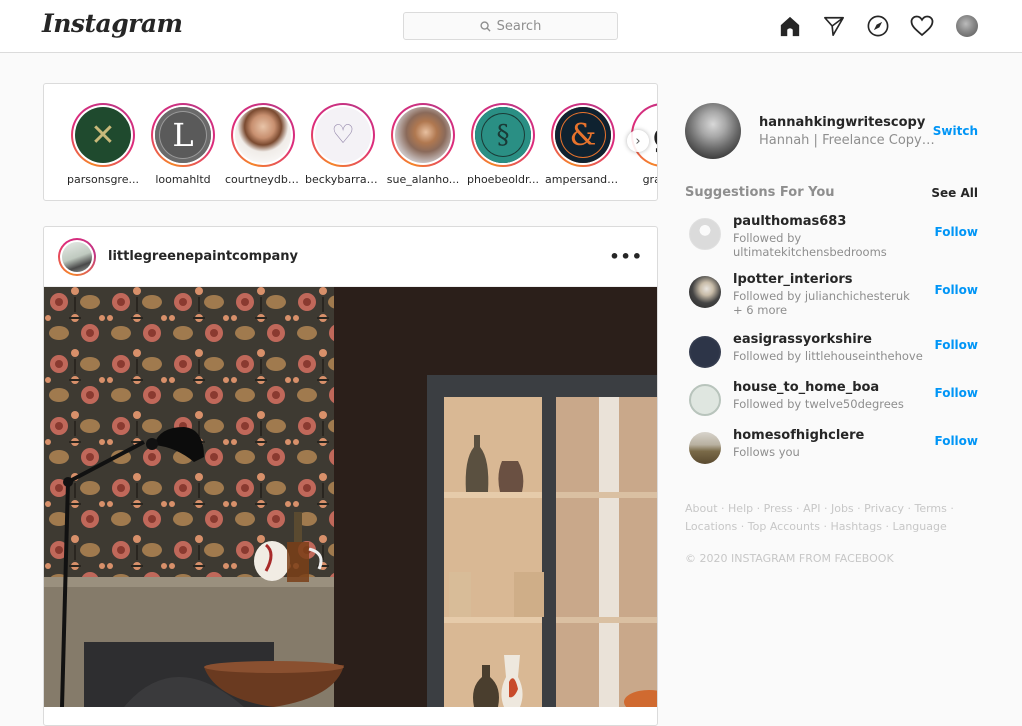  I want to click on footer-link-language: Language, so click(919, 526).